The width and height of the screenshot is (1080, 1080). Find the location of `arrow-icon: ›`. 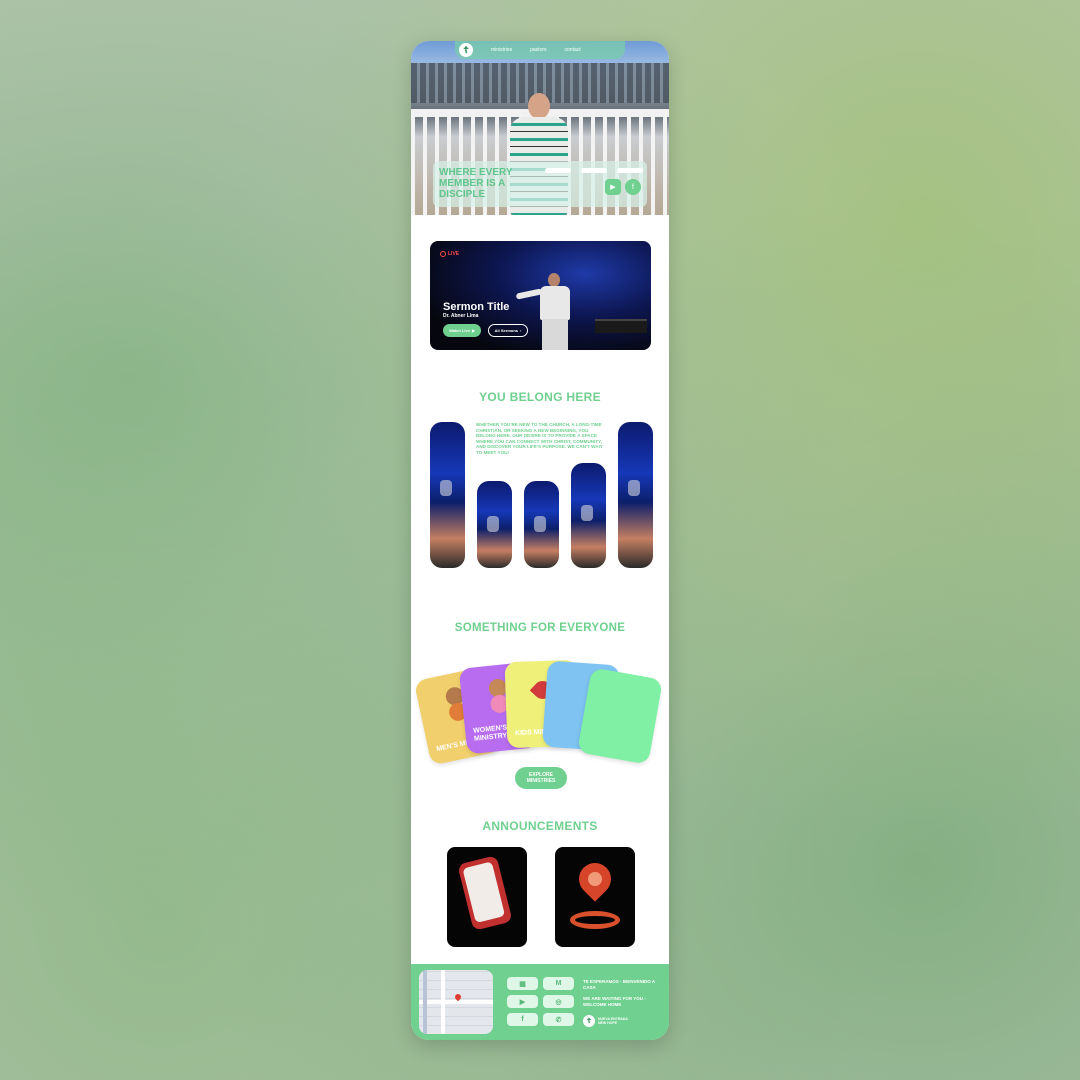

arrow-icon: › is located at coordinates (521, 330).